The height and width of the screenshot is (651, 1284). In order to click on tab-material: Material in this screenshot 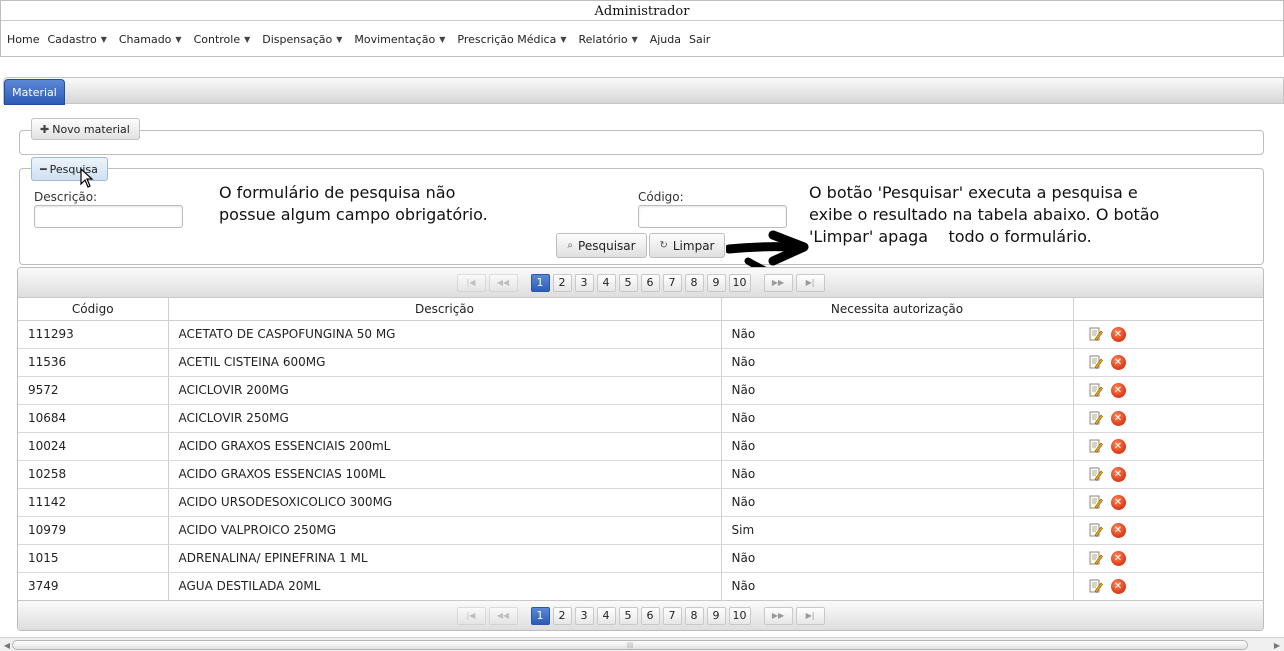, I will do `click(34, 92)`.